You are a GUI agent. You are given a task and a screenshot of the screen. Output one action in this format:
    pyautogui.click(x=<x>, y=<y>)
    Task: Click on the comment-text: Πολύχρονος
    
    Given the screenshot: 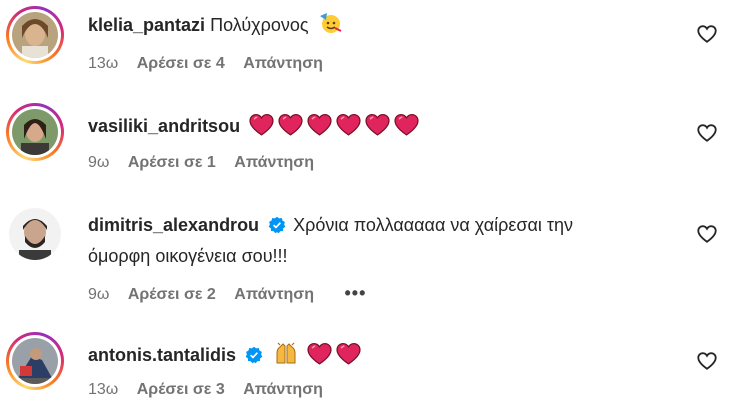 What is the action you would take?
    pyautogui.click(x=259, y=25)
    